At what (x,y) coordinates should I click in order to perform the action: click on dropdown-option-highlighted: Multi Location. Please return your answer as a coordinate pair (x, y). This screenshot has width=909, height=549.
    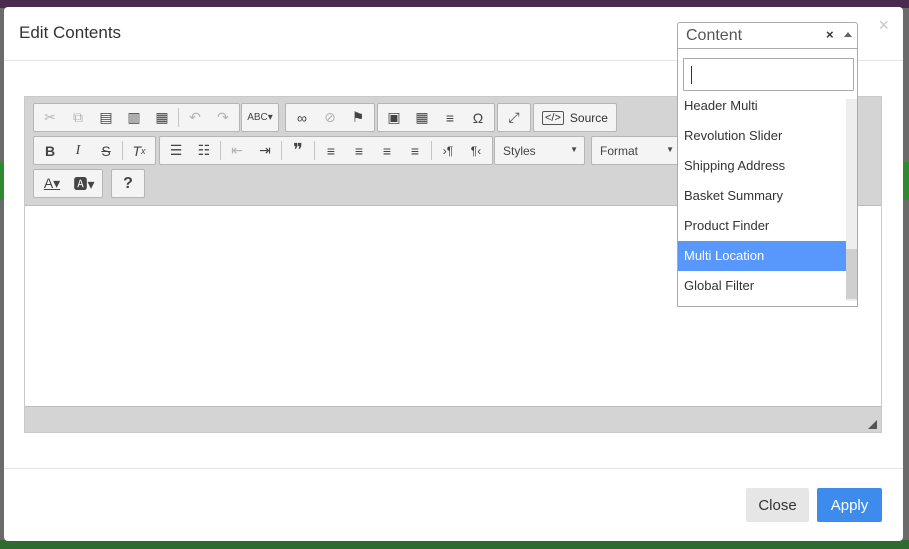
    Looking at the image, I should click on (762, 256).